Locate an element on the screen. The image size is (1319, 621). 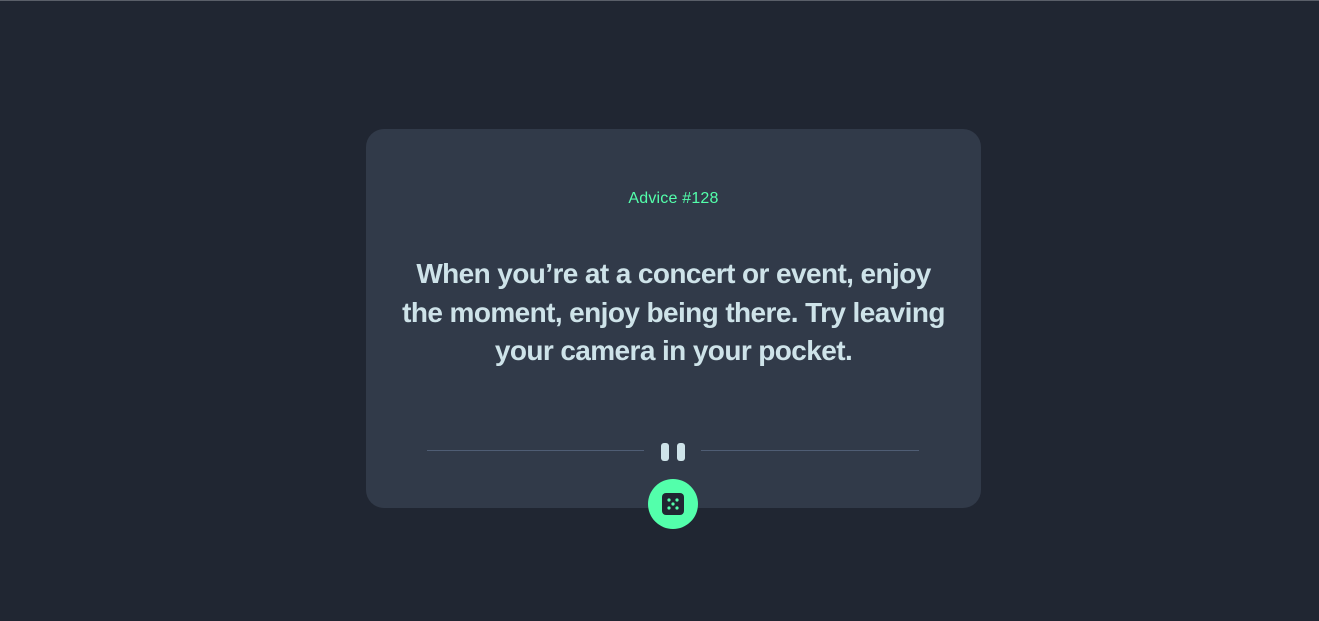
pause-icon is located at coordinates (673, 452).